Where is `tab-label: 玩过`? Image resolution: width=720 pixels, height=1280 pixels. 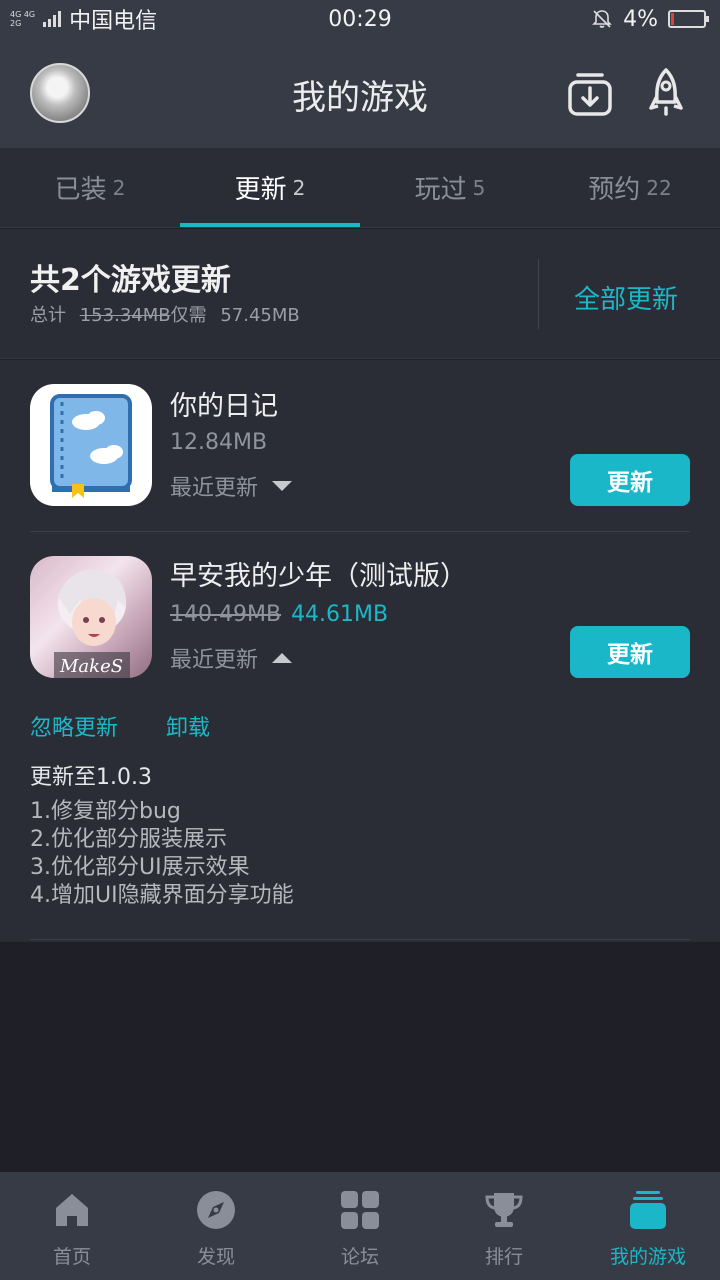
tab-label: 玩过 is located at coordinates (440, 190).